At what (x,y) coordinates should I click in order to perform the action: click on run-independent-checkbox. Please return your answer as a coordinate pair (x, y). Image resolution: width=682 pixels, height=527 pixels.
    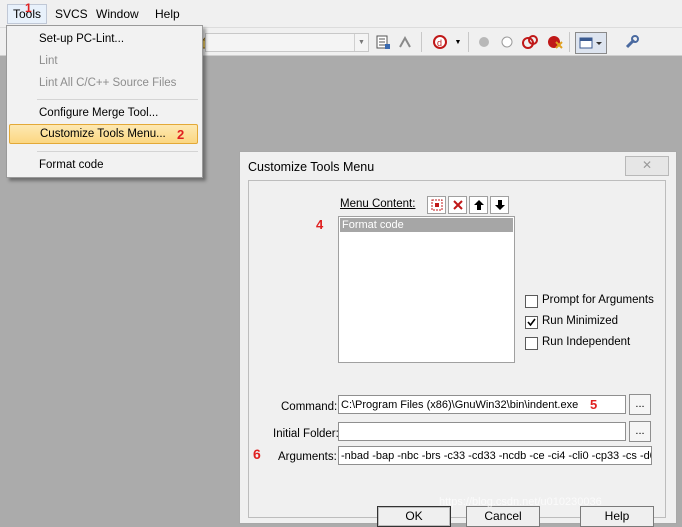
    Looking at the image, I should click on (531, 343).